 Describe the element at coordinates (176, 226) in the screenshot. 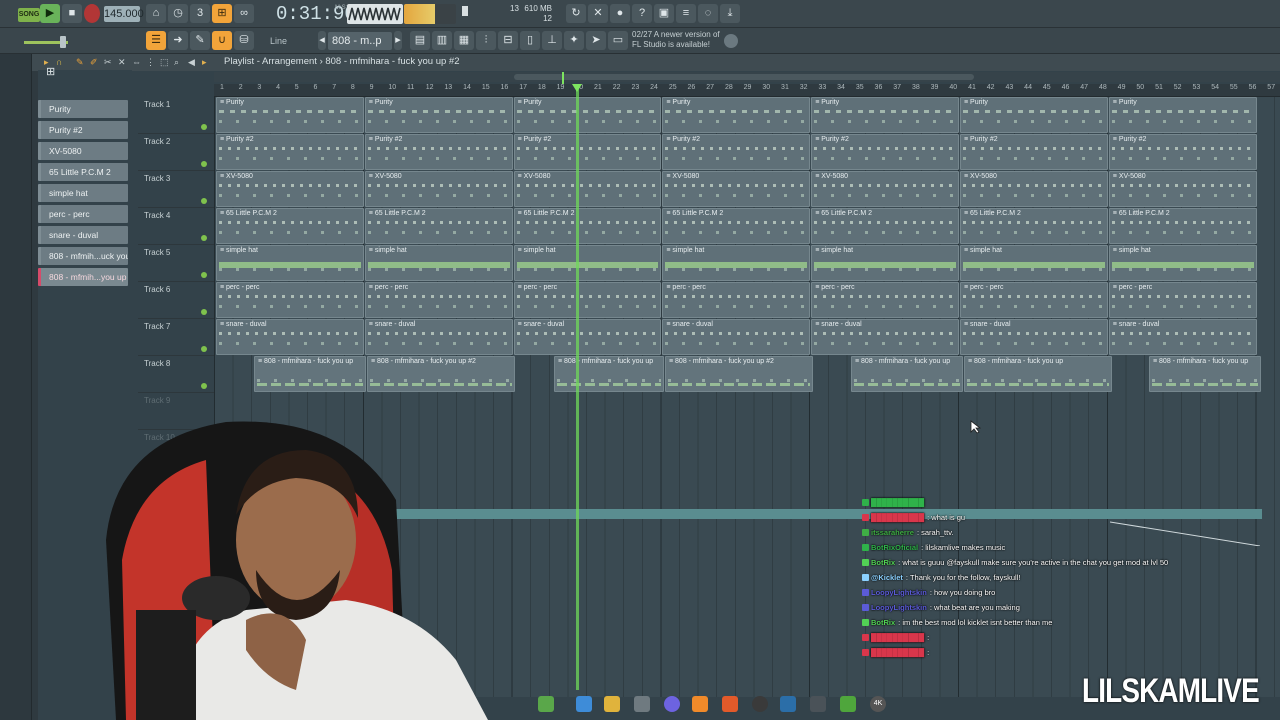

I see `track-header: Track 4` at that location.